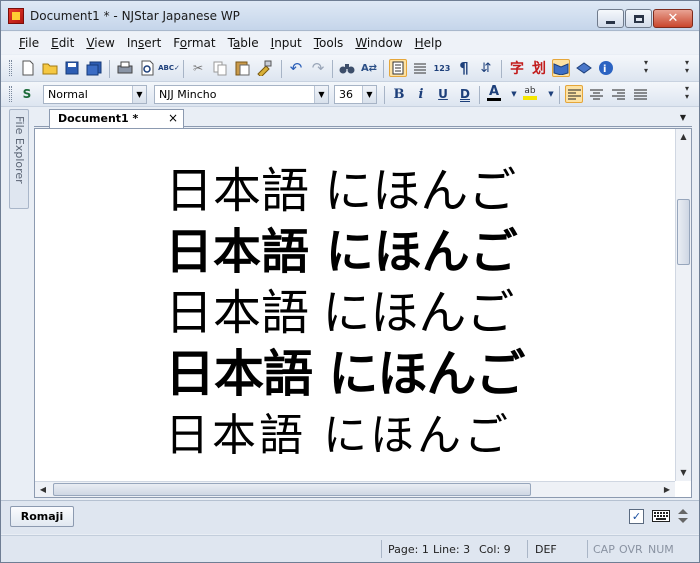 The image size is (700, 563). I want to click on status-line: Line: 3, so click(452, 549).